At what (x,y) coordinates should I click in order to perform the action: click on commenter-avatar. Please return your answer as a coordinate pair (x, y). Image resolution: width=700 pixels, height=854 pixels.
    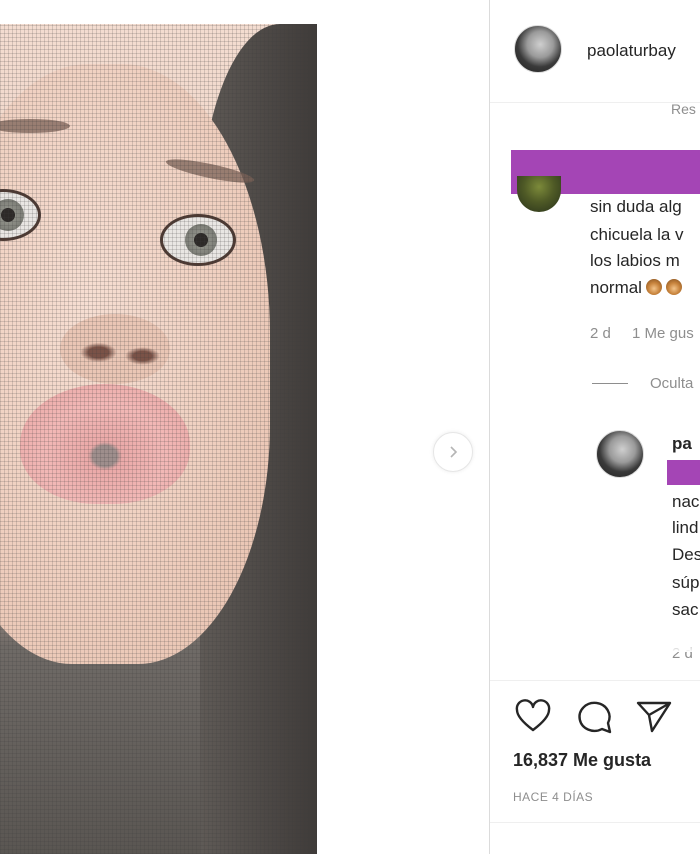
    Looking at the image, I should click on (539, 194).